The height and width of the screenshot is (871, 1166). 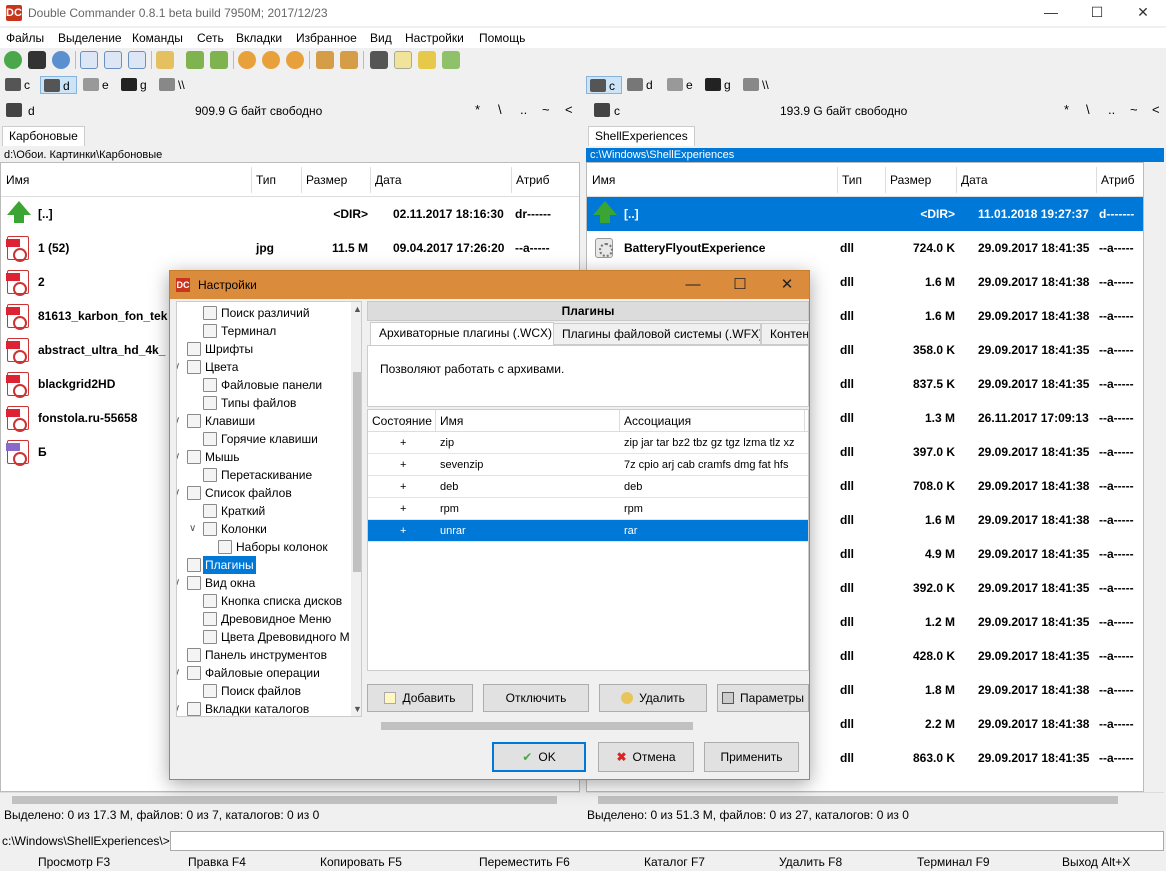 What do you see at coordinates (74, 862) in the screenshot?
I see `view-f3-button: Просмотр F3` at bounding box center [74, 862].